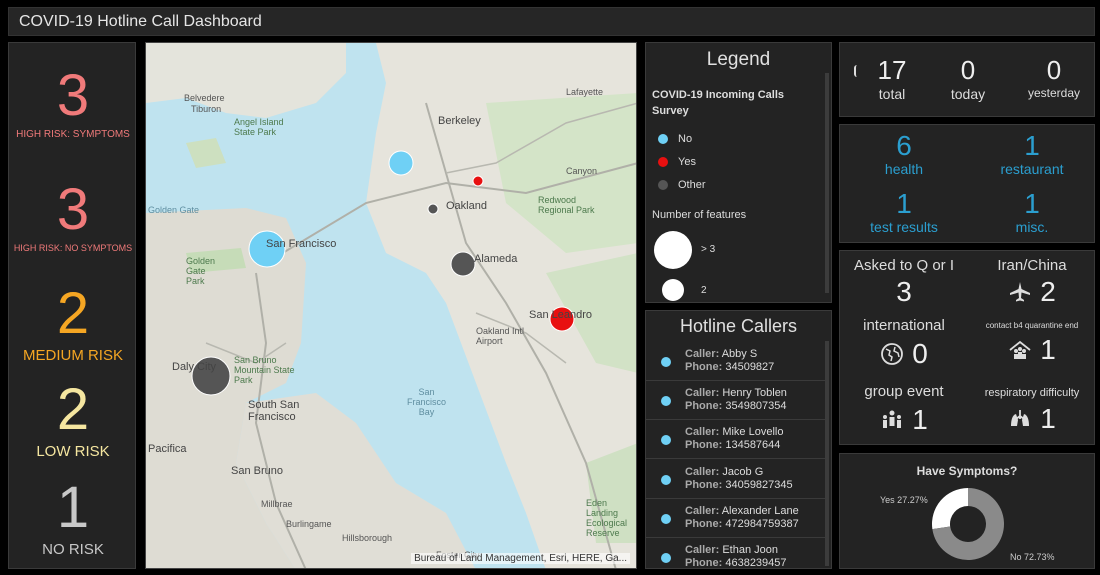 The image size is (1100, 575). What do you see at coordinates (1032, 393) in the screenshot?
I see `fac-label: respiratory difficulty` at bounding box center [1032, 393].